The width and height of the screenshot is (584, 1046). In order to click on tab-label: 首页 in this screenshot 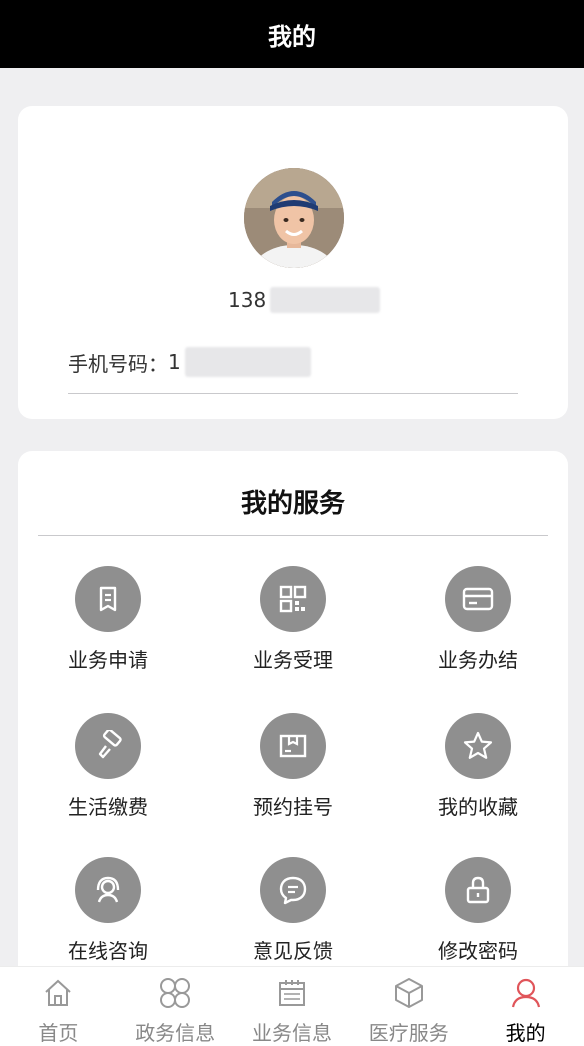, I will do `click(58, 1033)`.